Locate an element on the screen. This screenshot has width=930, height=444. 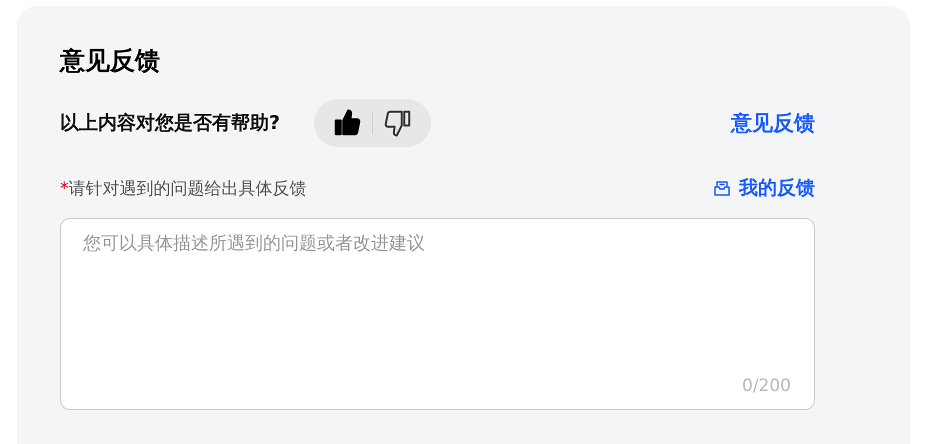
card-title: 意见反馈 is located at coordinates (110, 61).